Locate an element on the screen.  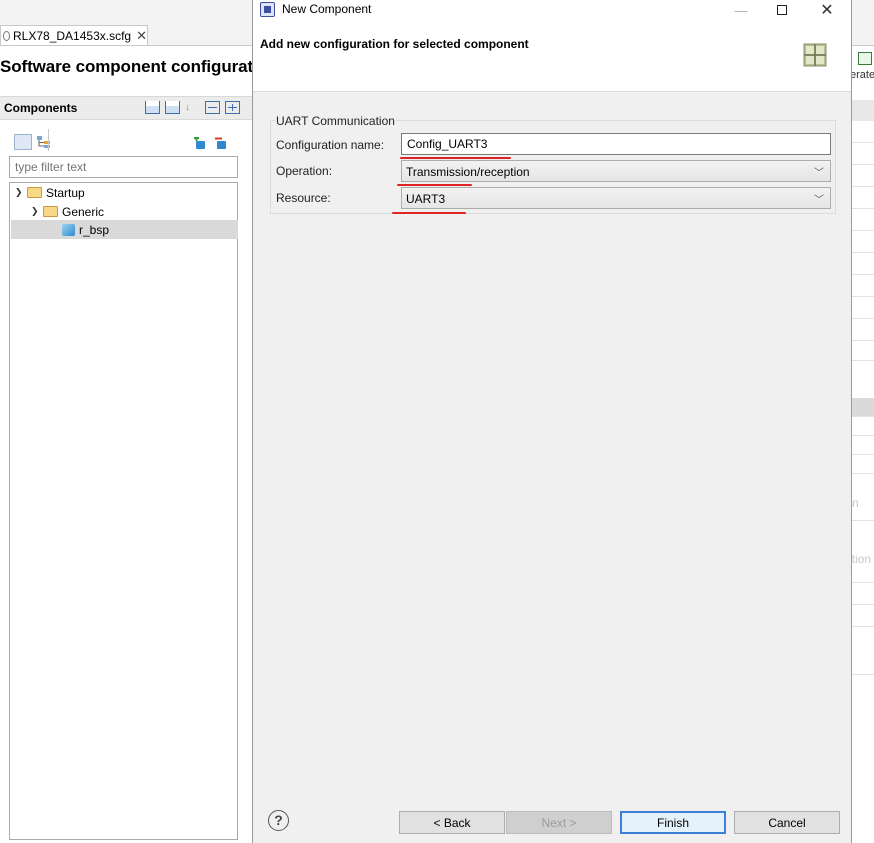
maximize-icon is located at coordinates (782, 10).